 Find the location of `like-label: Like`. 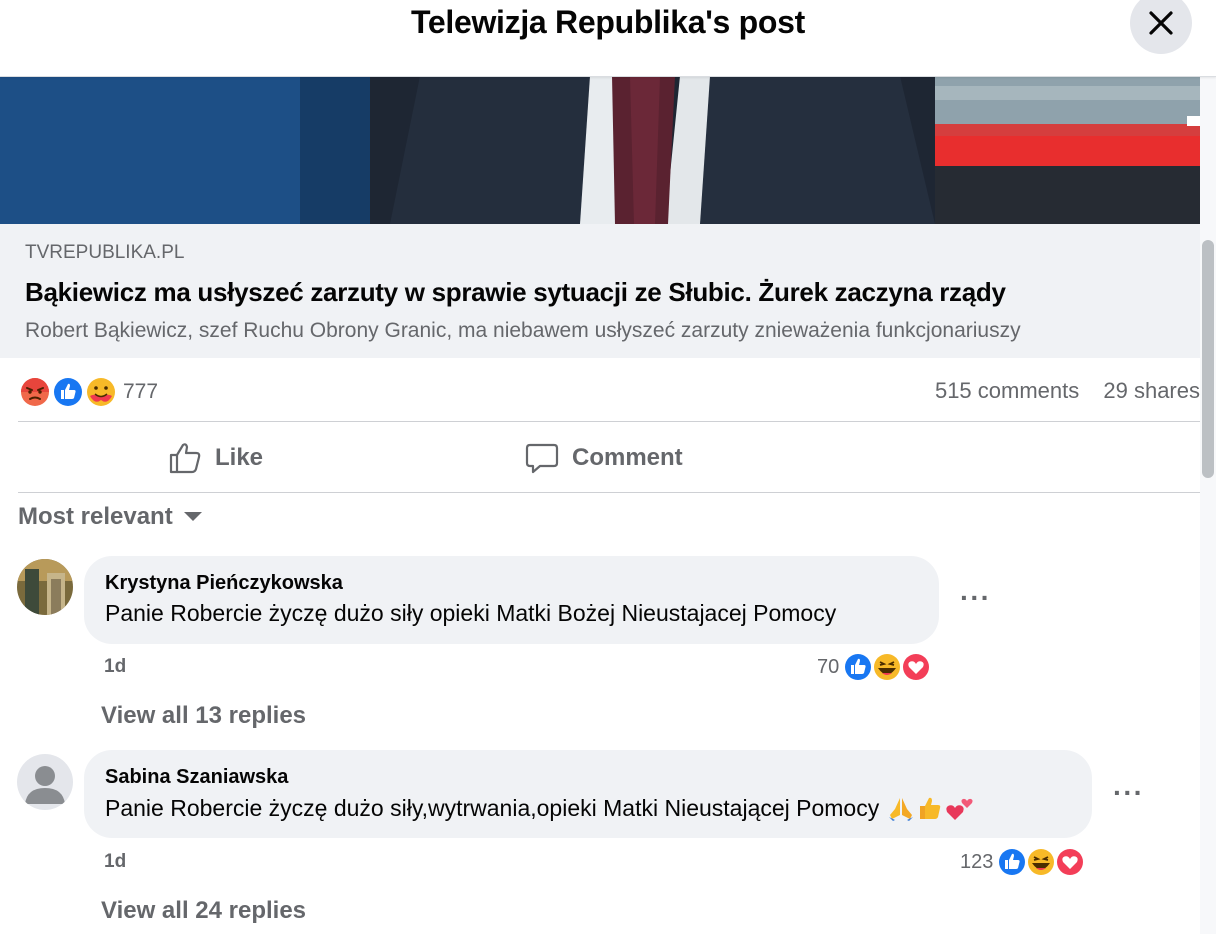

like-label: Like is located at coordinates (239, 457).